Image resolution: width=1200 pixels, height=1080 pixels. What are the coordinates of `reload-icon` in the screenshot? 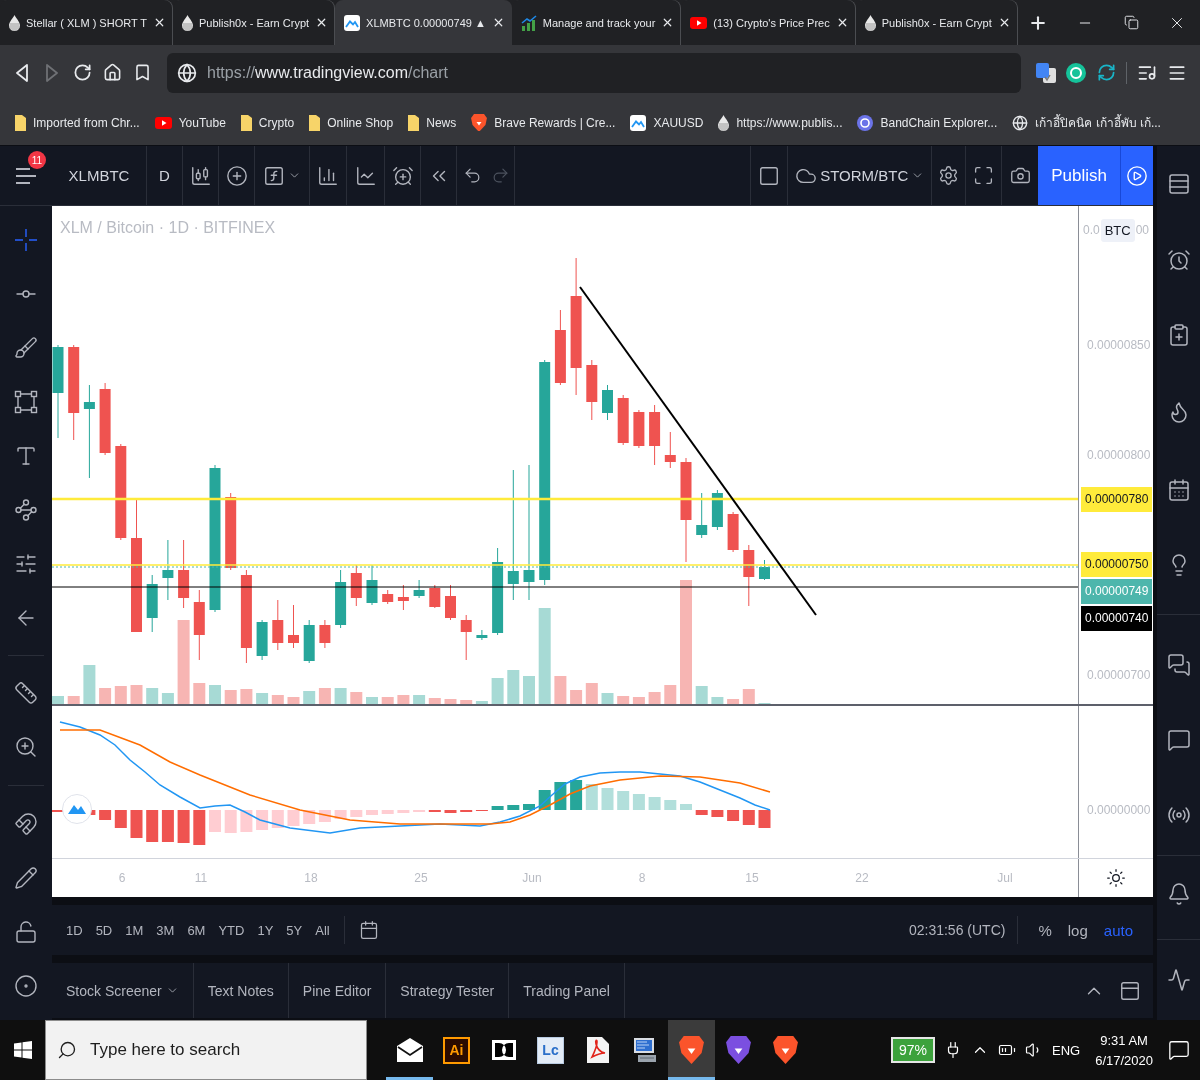 It's located at (82, 72).